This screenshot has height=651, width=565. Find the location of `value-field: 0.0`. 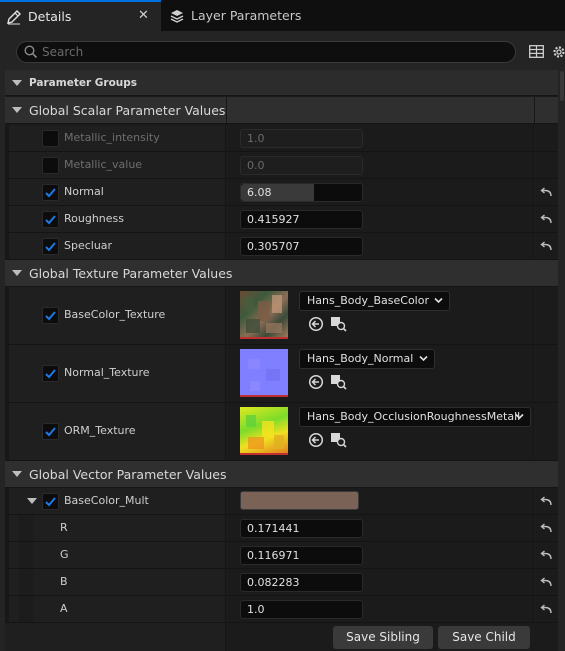

value-field: 0.0 is located at coordinates (301, 165).